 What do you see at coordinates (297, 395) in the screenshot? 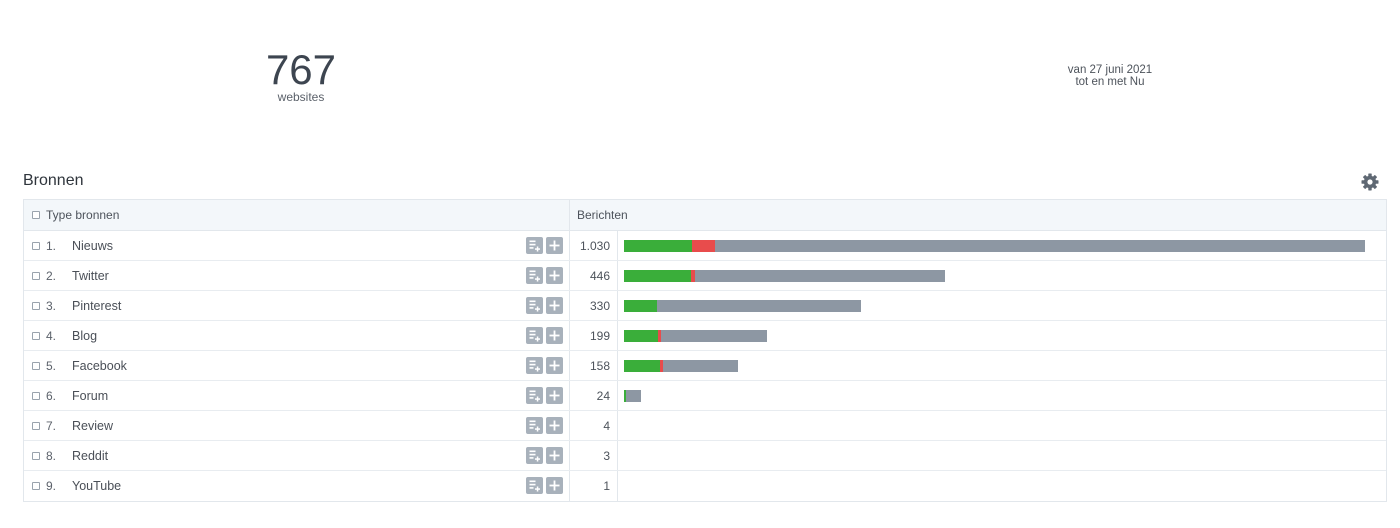
I see `source-cell: 6. Forum` at bounding box center [297, 395].